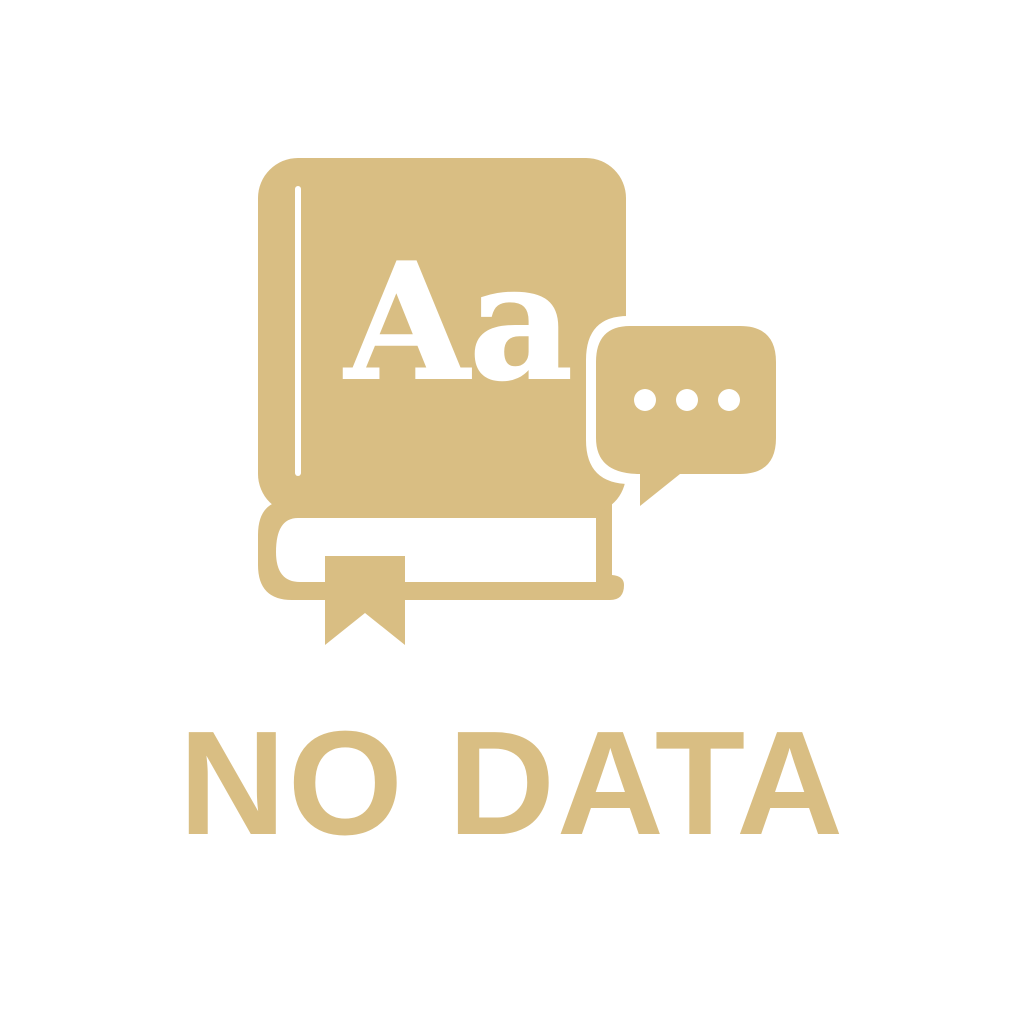 The width and height of the screenshot is (1024, 1024). Describe the element at coordinates (458, 322) in the screenshot. I see `book-cover-glyphs: Aa` at that location.